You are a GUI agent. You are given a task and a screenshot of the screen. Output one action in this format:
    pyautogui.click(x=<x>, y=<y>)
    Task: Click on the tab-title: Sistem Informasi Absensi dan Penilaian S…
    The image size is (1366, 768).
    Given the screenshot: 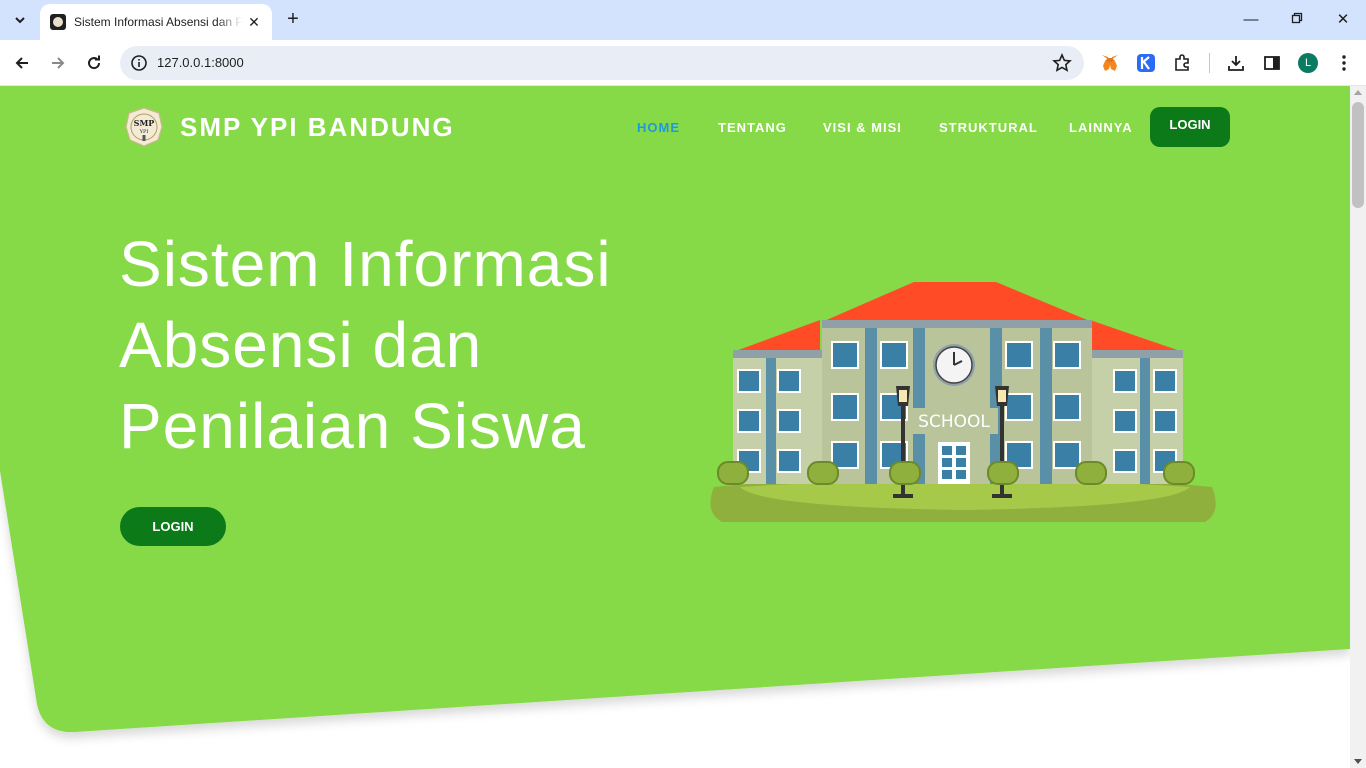 What is the action you would take?
    pyautogui.click(x=158, y=22)
    